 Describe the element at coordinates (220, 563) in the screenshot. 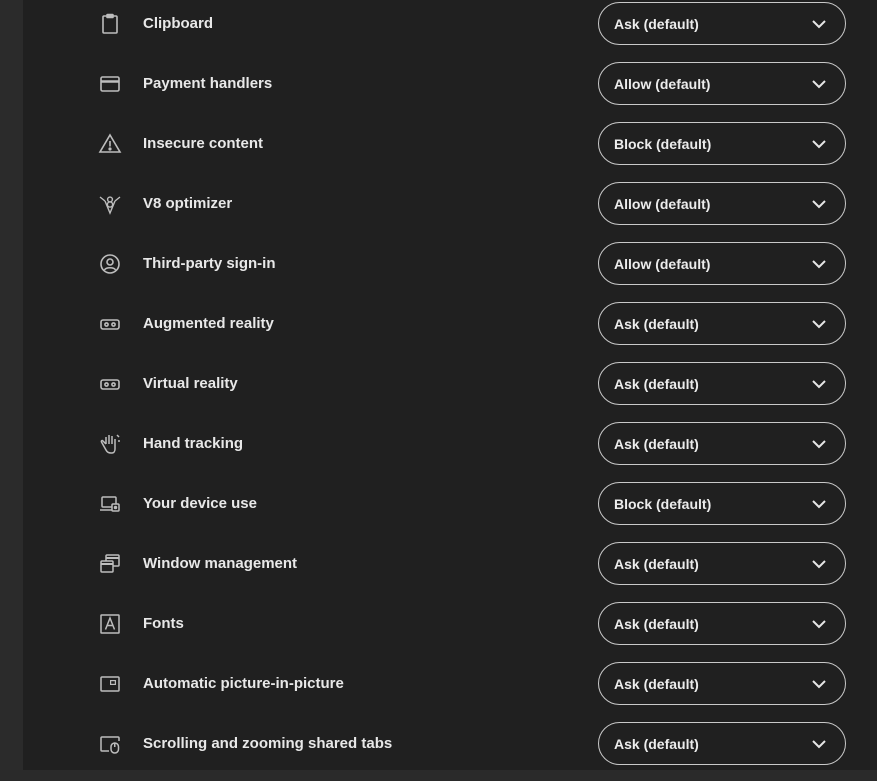

I see `permission-label: Window management` at that location.